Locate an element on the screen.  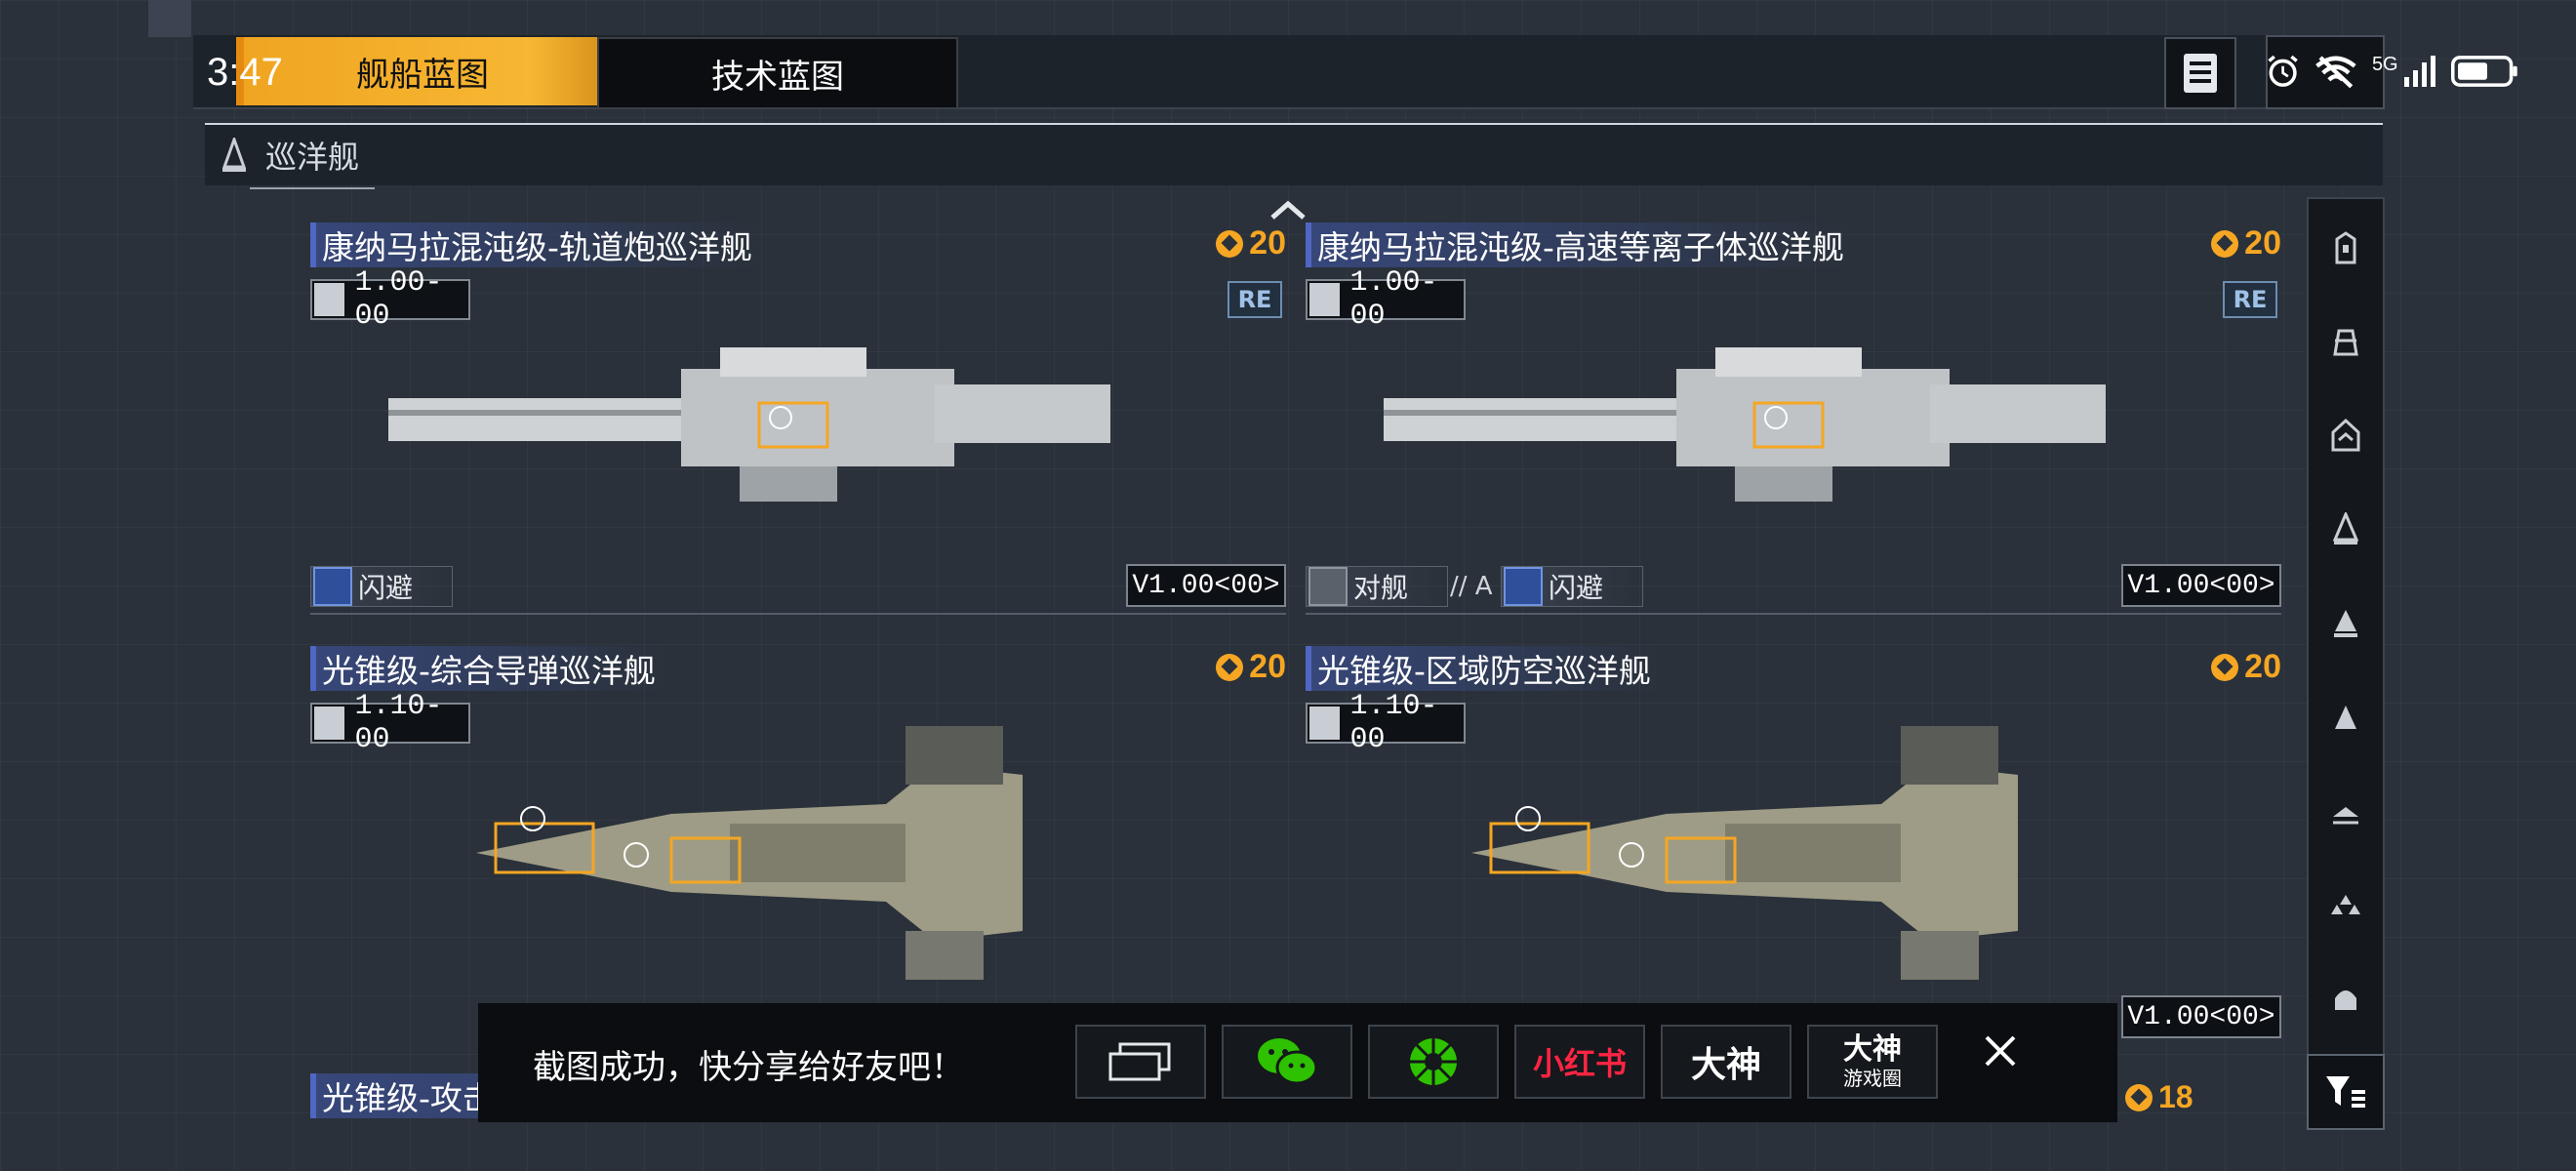
dashen-logo: 大神 is located at coordinates (1725, 1065).